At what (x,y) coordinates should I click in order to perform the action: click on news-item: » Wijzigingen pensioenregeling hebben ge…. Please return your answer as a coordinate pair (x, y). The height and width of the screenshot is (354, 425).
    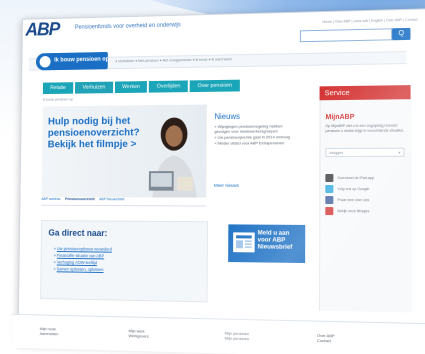
    Looking at the image, I should click on (255, 128).